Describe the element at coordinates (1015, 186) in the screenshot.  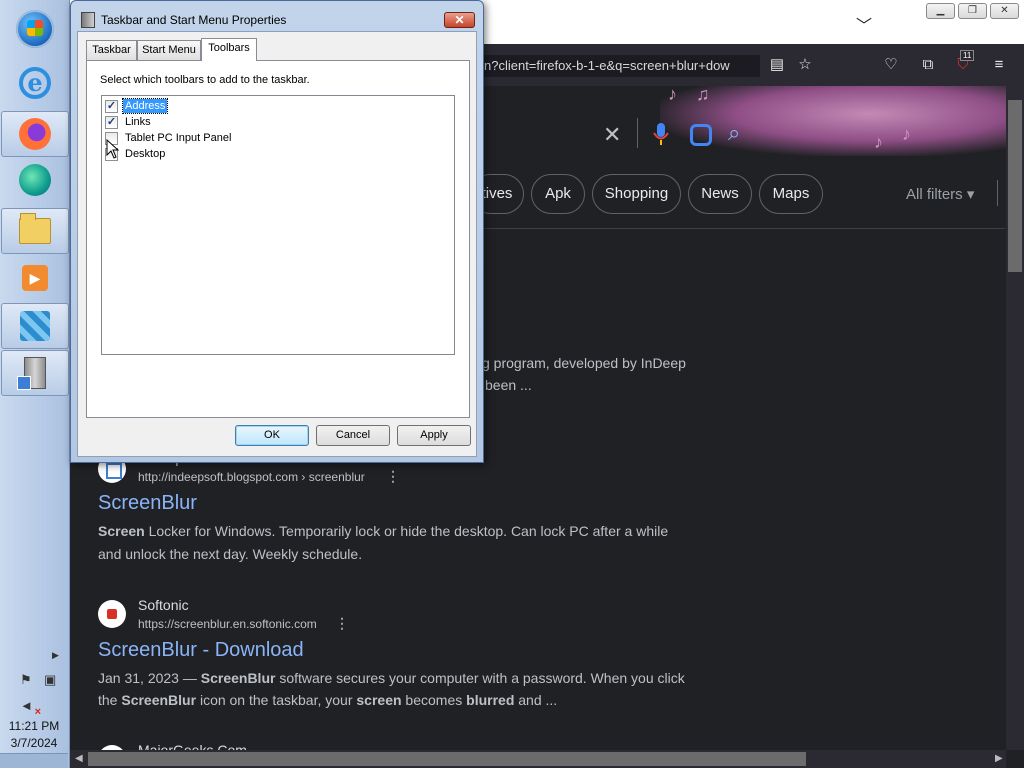
I see `vertical-scroll-thumb` at that location.